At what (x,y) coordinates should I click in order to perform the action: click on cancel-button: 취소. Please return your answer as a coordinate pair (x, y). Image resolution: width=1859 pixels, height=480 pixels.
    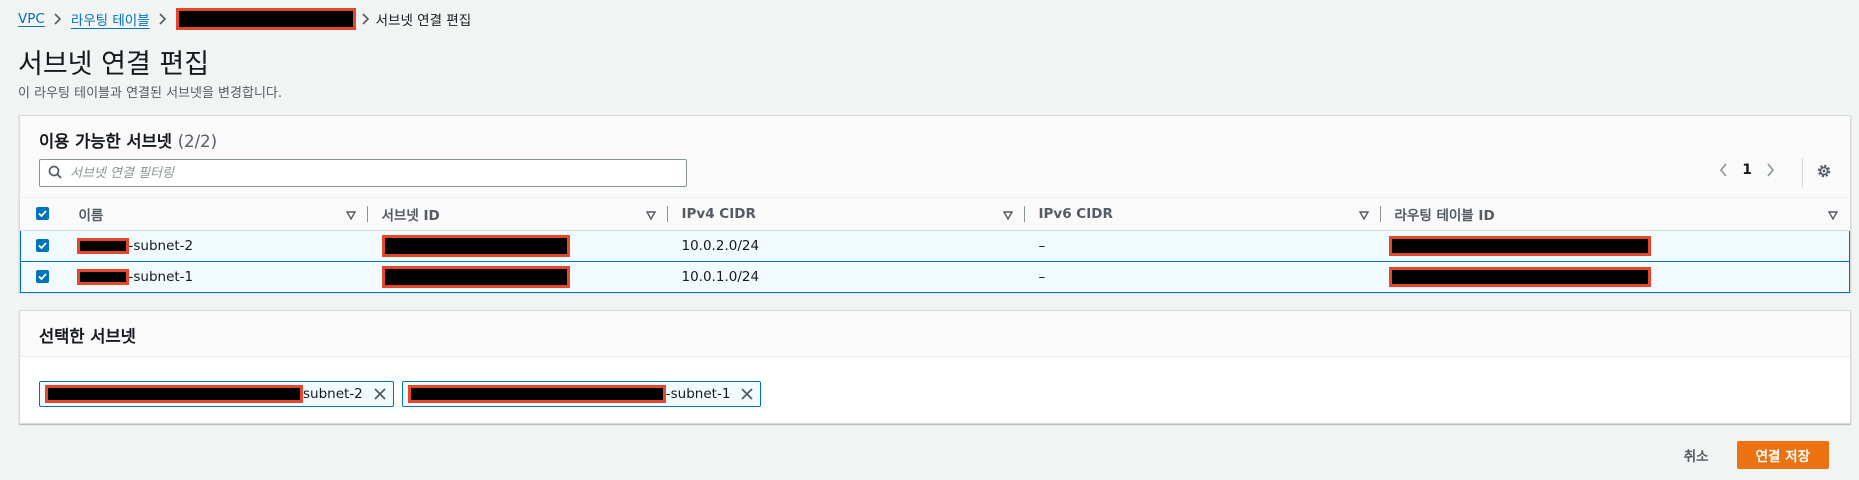
    Looking at the image, I should click on (1696, 455).